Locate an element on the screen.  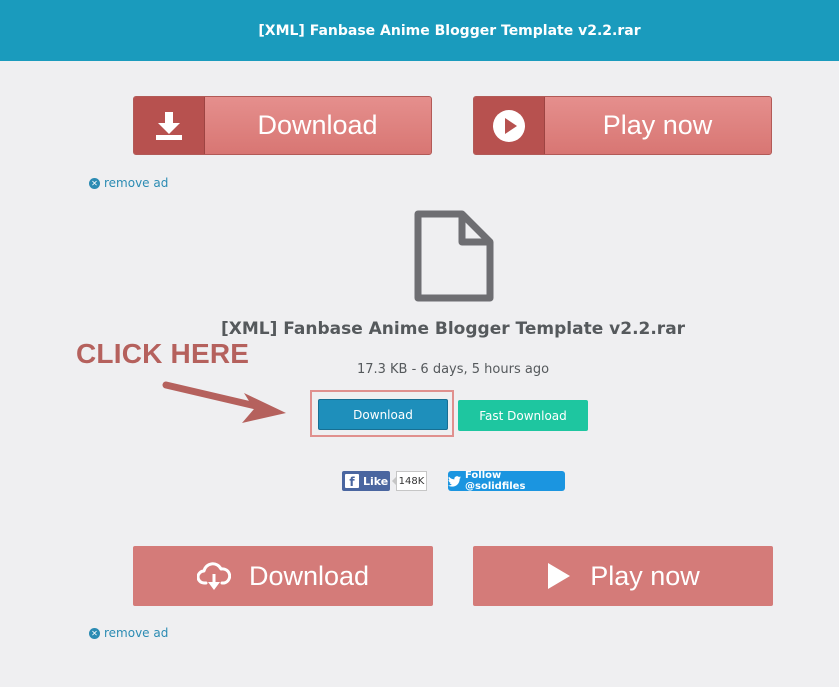
follow-label: Follow @solidfiles is located at coordinates (495, 481).